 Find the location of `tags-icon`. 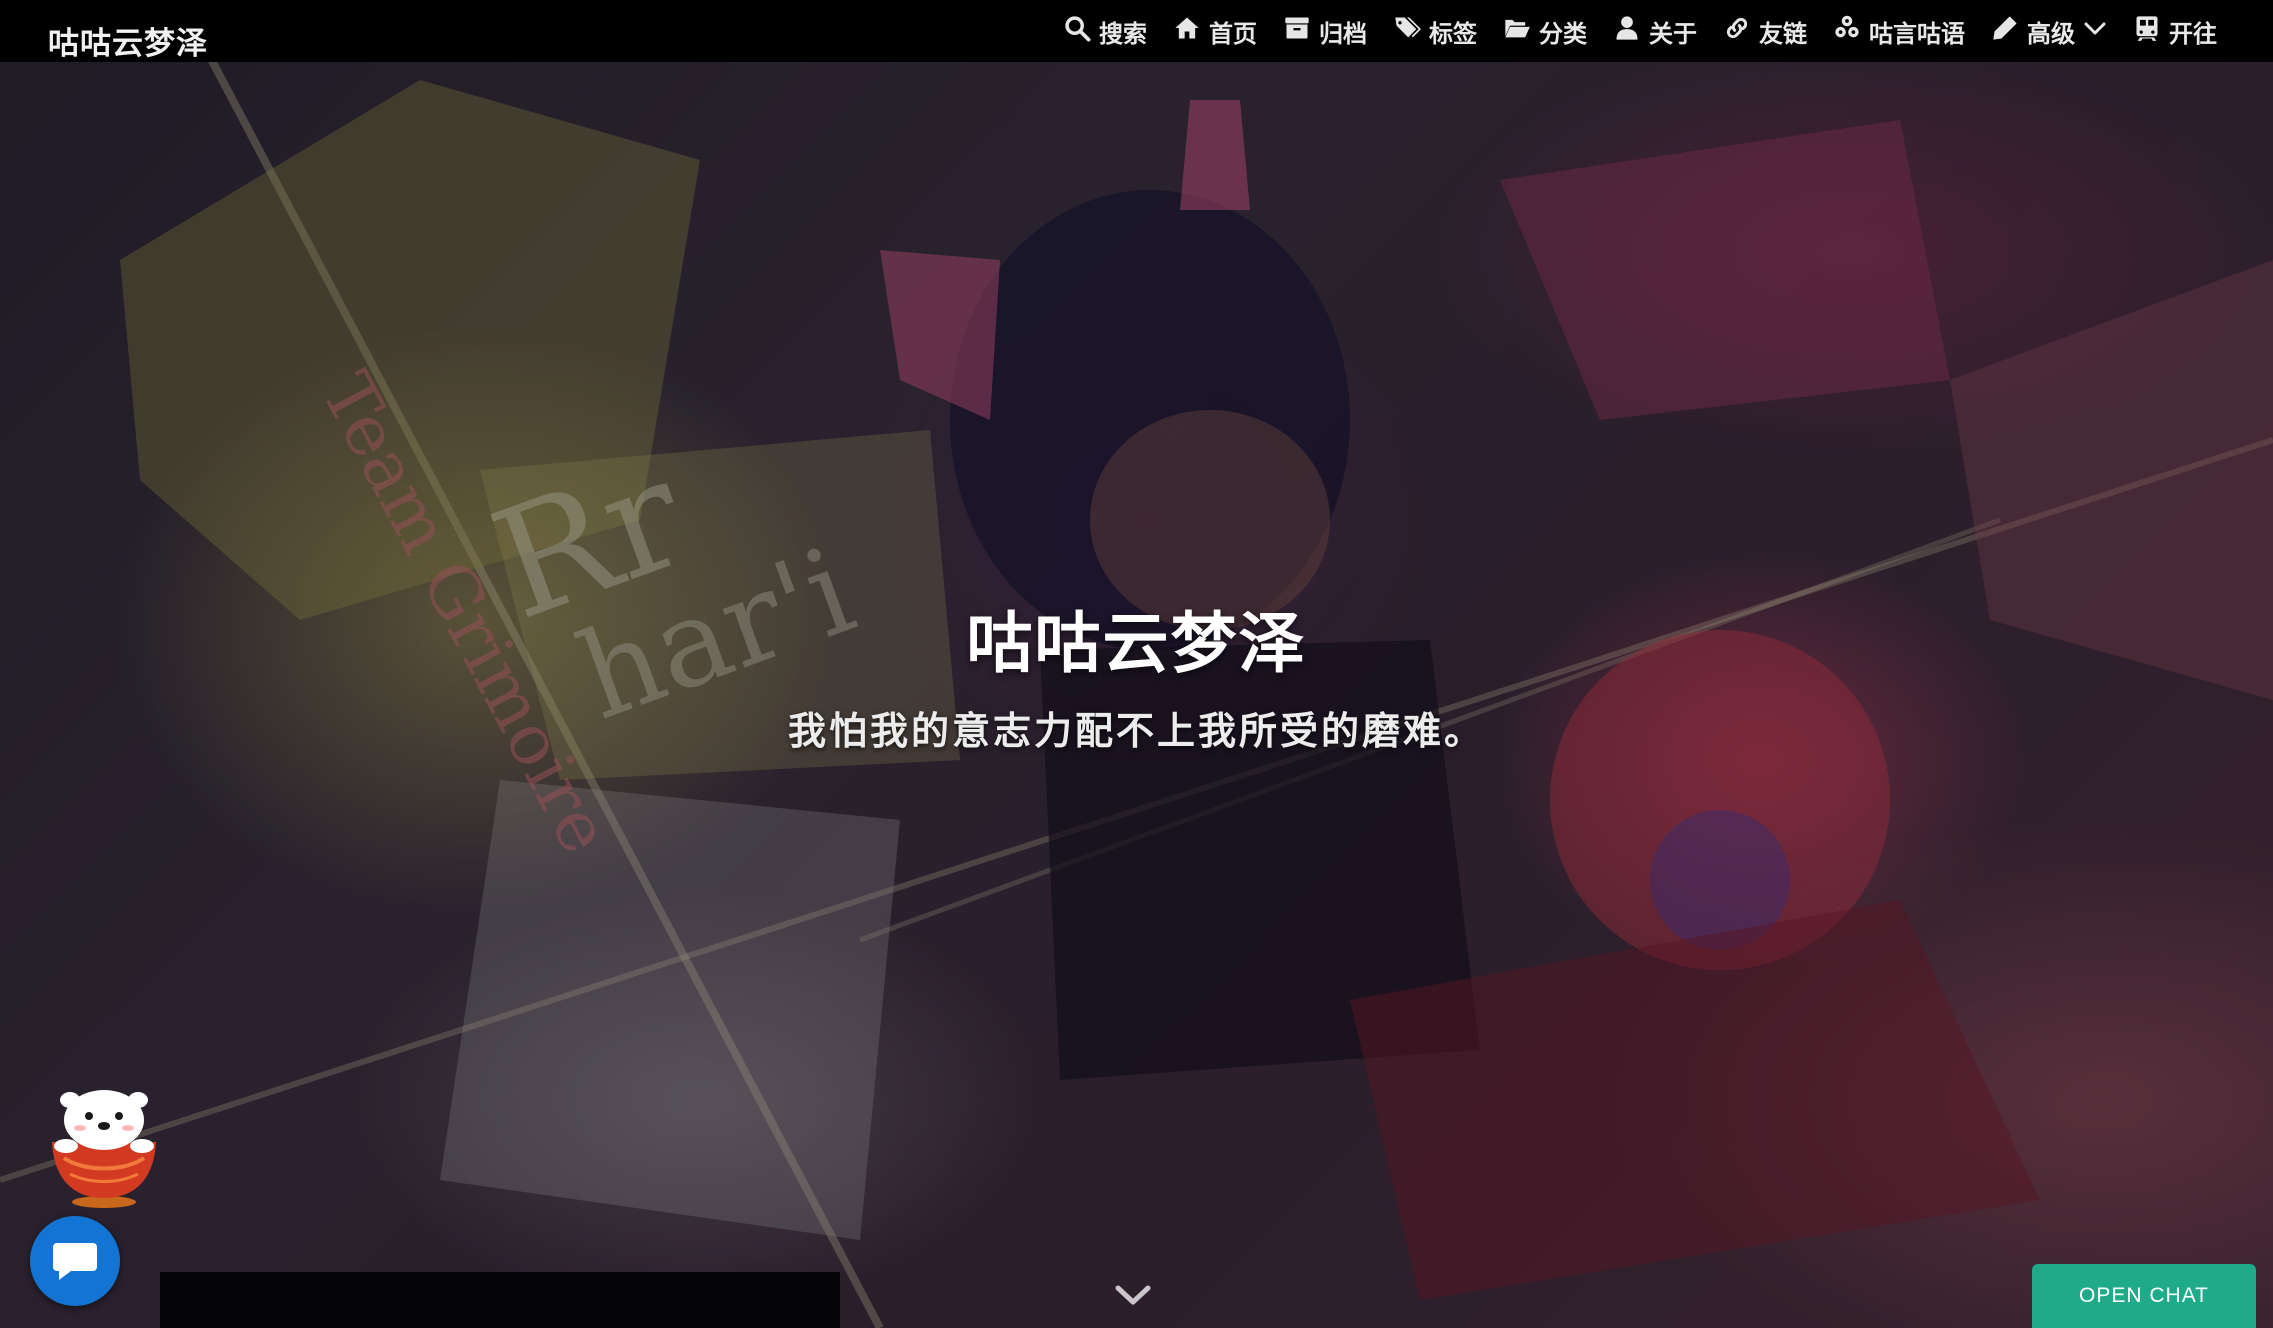

tags-icon is located at coordinates (1407, 31).